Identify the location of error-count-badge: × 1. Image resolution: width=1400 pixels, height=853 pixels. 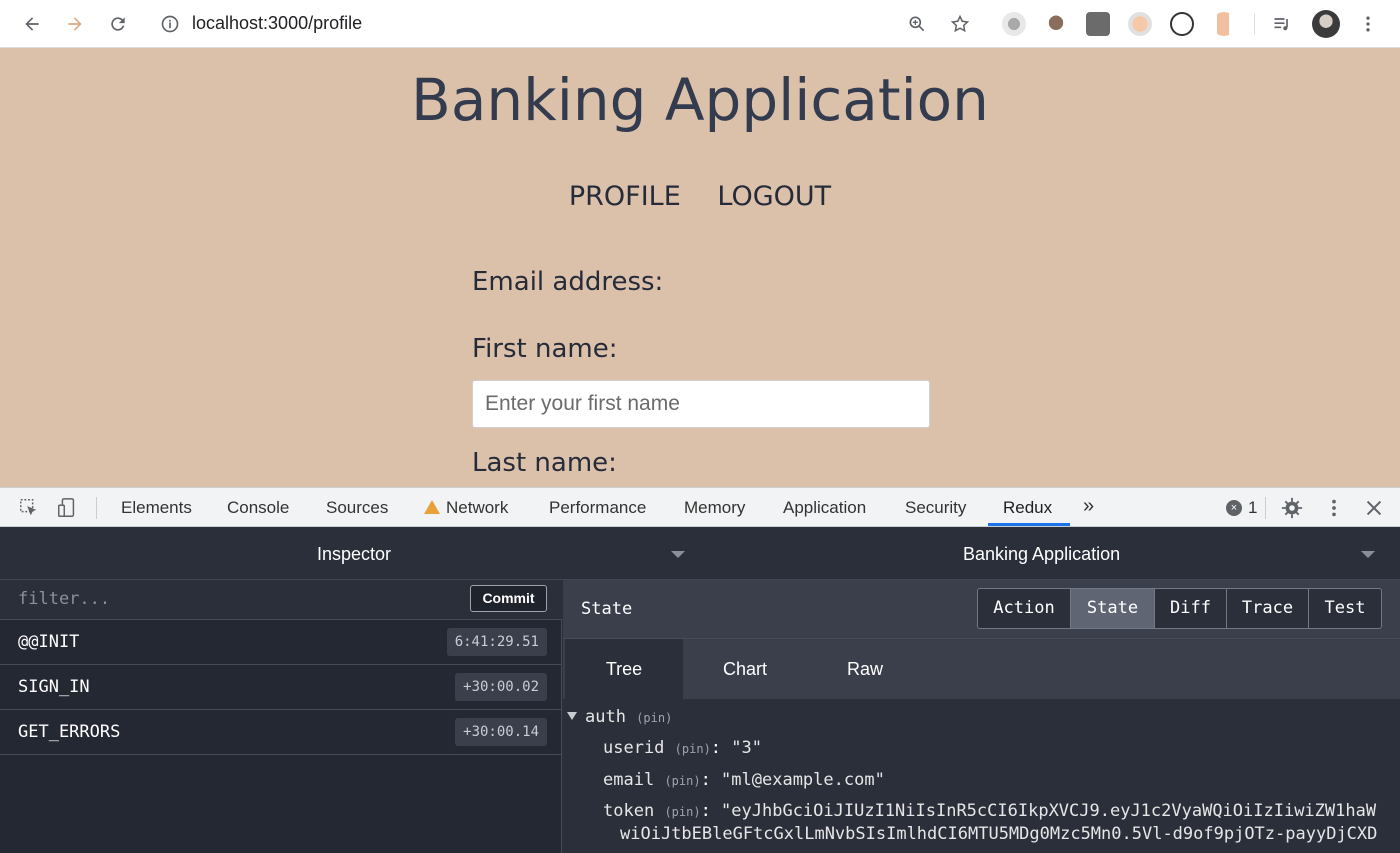
(1241, 508).